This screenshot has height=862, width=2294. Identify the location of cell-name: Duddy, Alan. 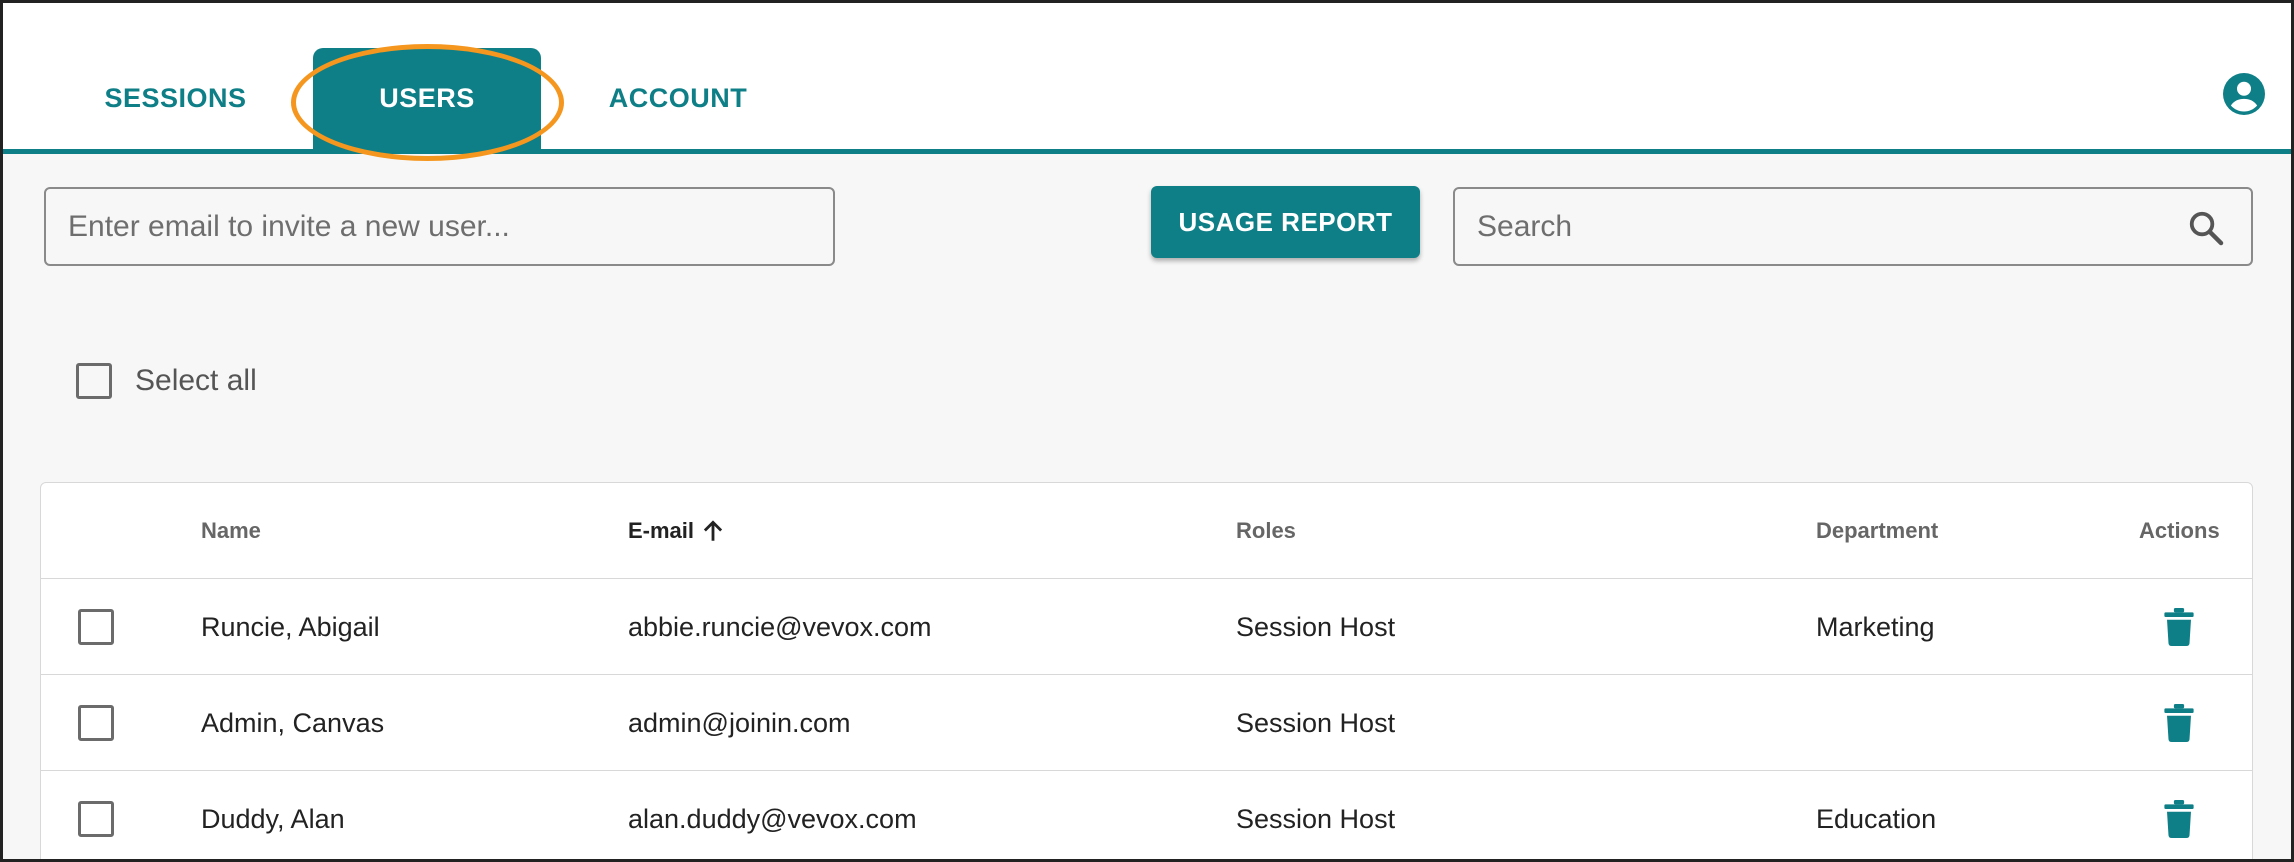
(273, 818).